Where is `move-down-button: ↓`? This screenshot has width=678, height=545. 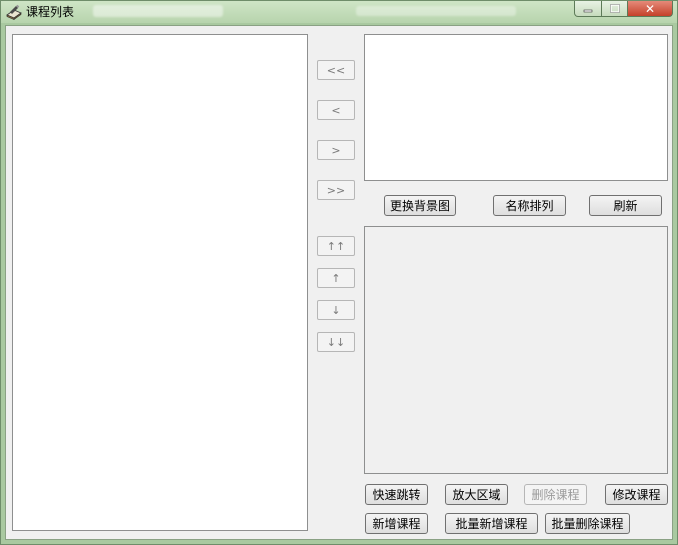
move-down-button: ↓ is located at coordinates (336, 310).